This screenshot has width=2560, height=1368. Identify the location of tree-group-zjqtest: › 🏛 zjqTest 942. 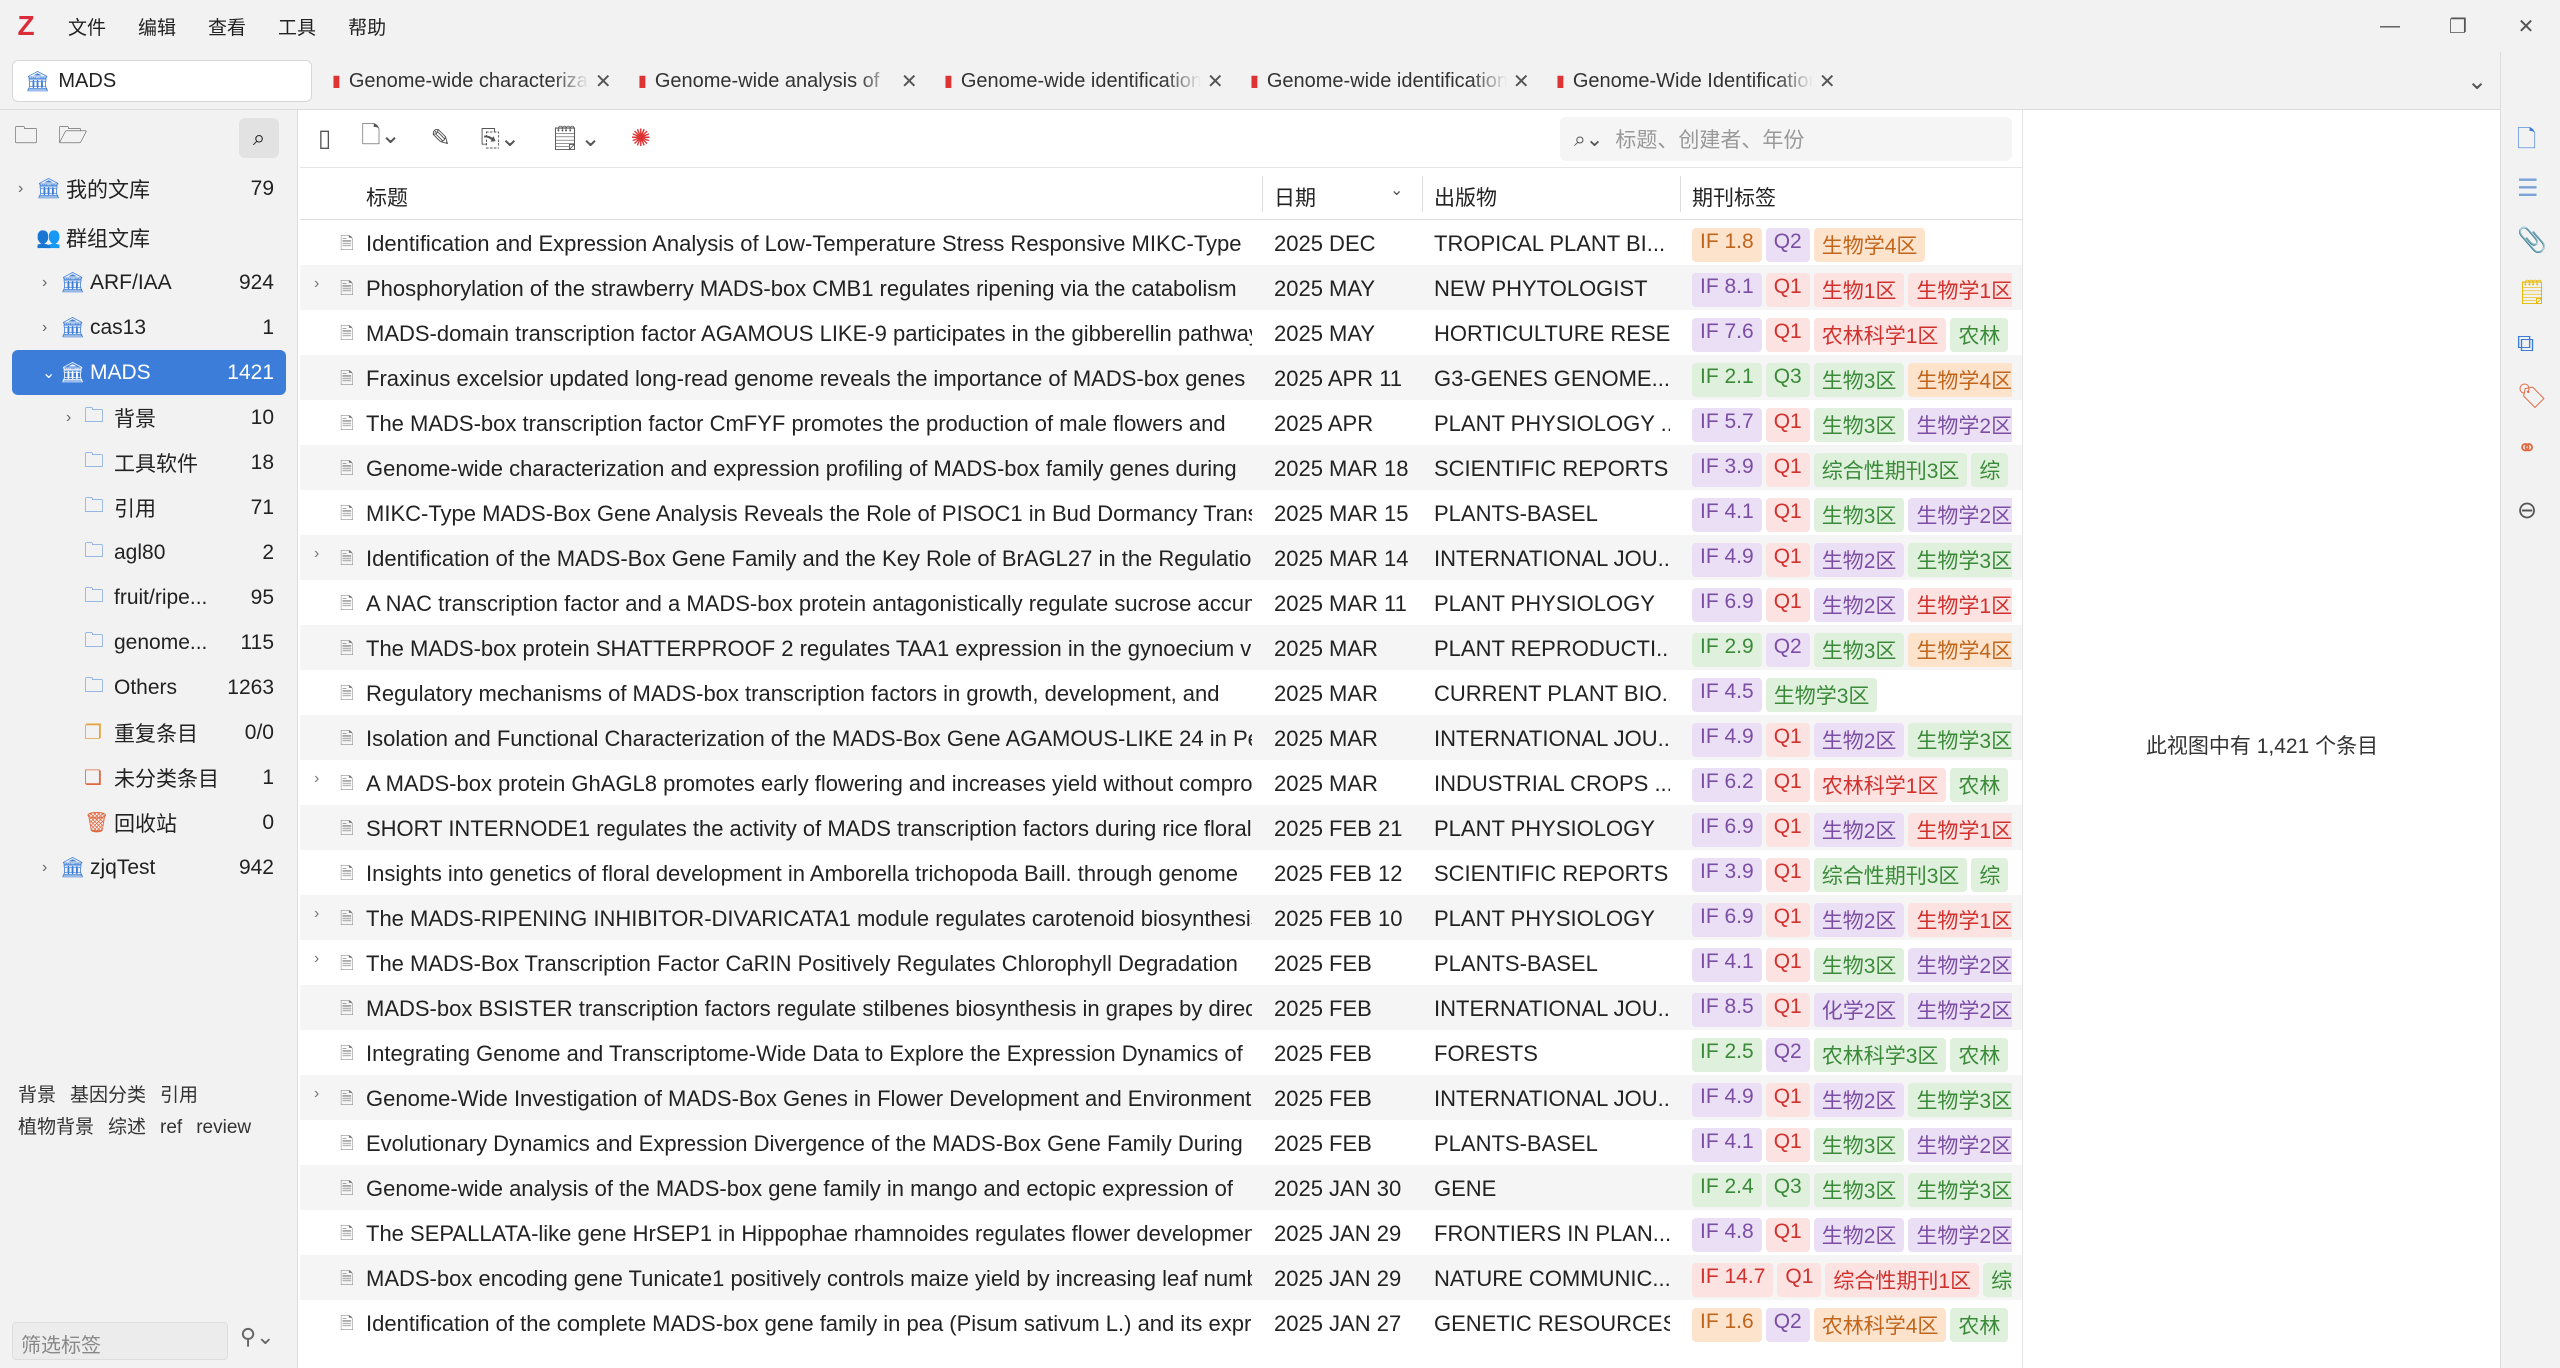
(149, 867).